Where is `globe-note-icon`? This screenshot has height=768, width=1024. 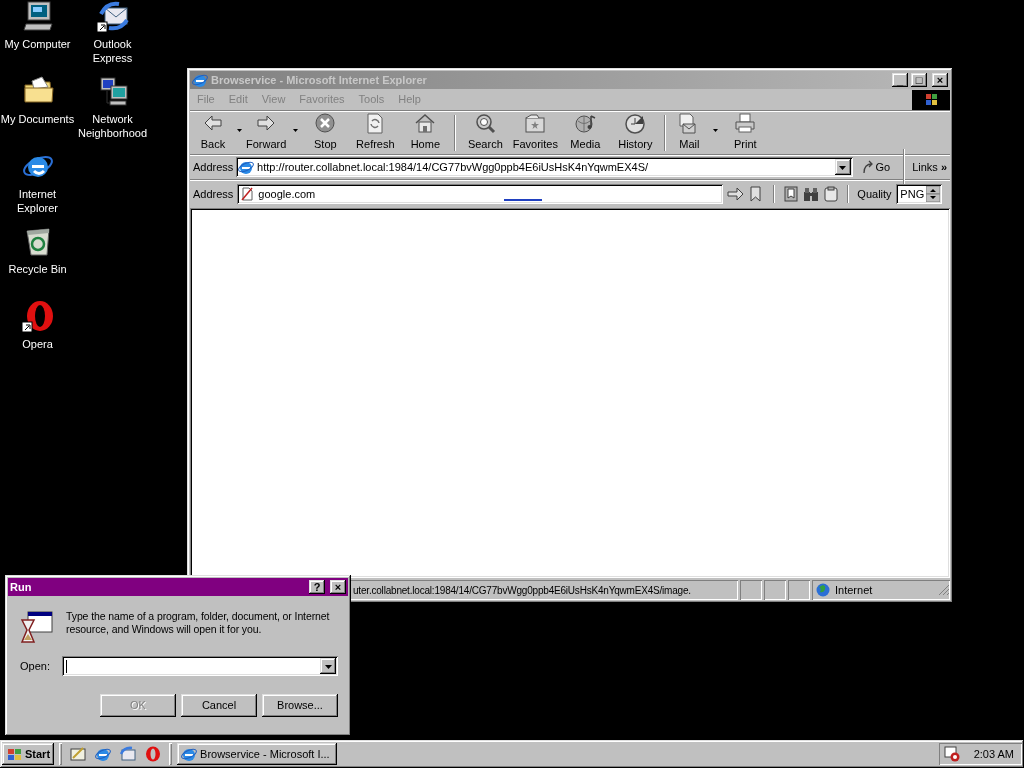 globe-note-icon is located at coordinates (585, 123).